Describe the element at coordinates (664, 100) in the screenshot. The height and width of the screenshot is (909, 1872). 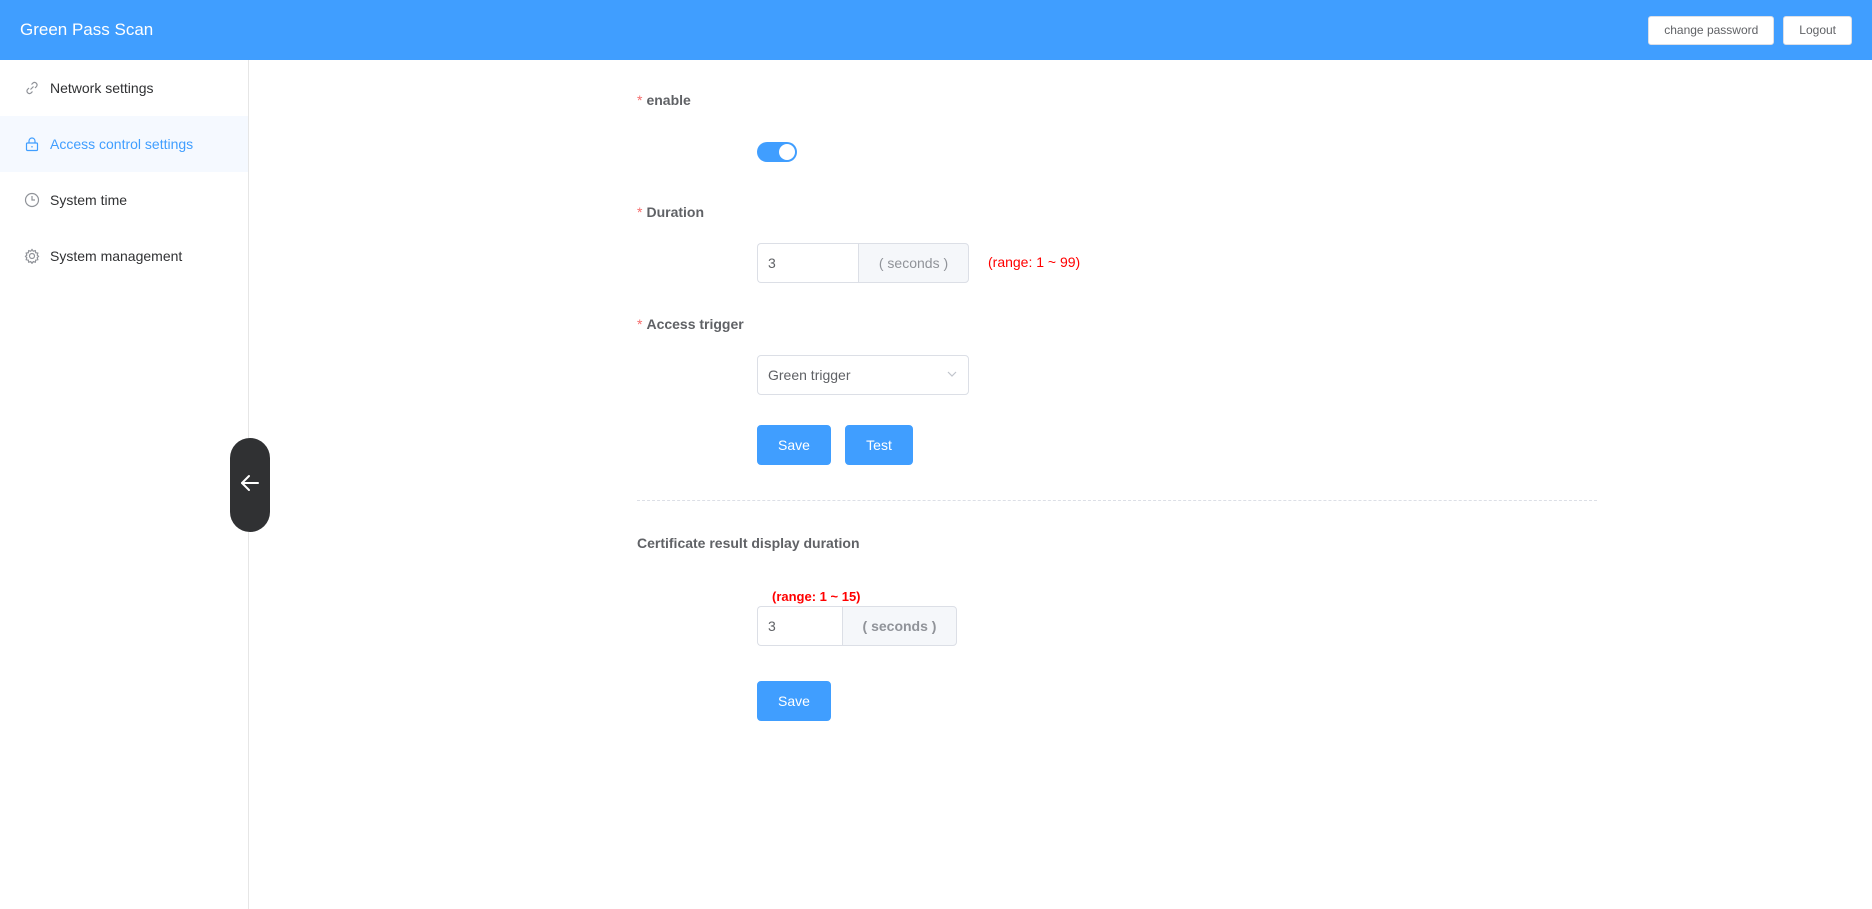
I see `enable-label: * enable` at that location.